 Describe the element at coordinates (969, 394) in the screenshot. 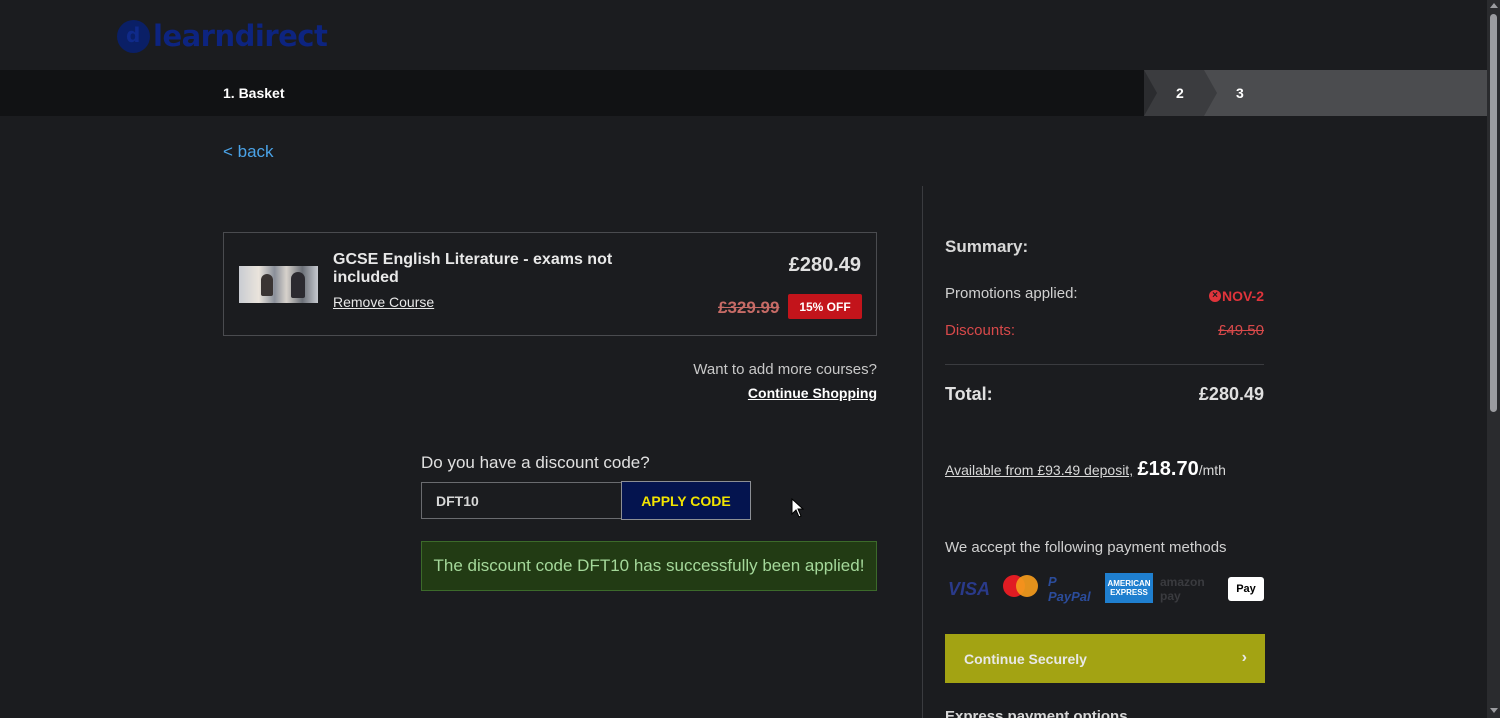

I see `total-label: Total:` at that location.